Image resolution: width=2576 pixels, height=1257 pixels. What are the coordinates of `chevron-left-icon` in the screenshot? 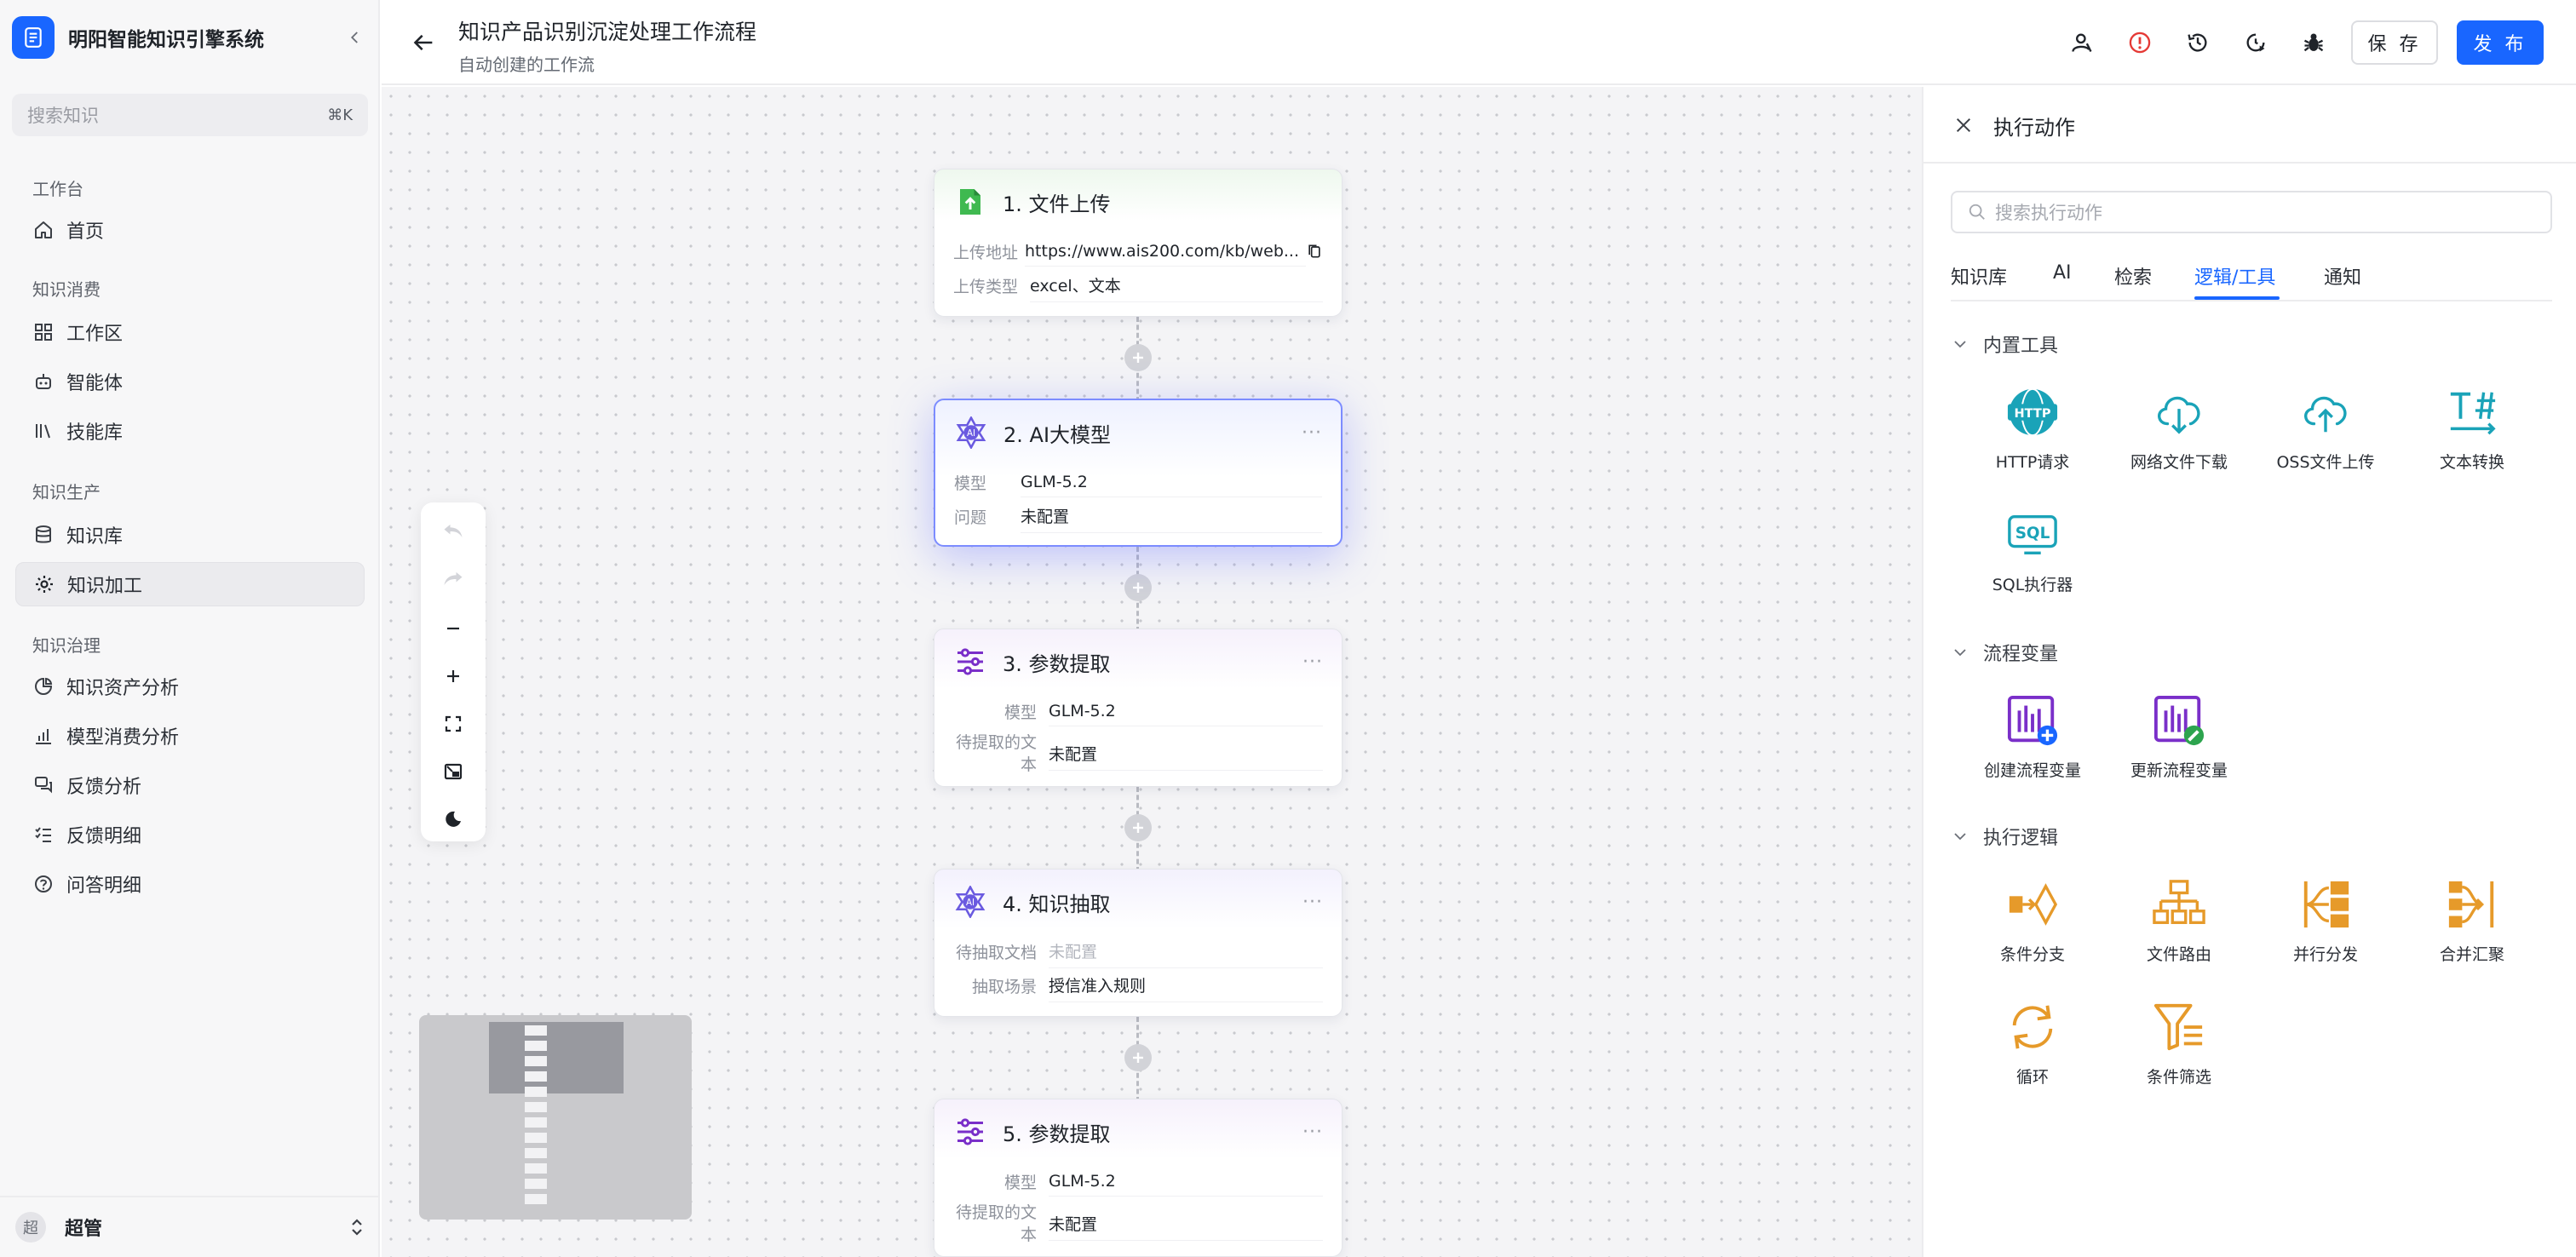 It's located at (354, 37).